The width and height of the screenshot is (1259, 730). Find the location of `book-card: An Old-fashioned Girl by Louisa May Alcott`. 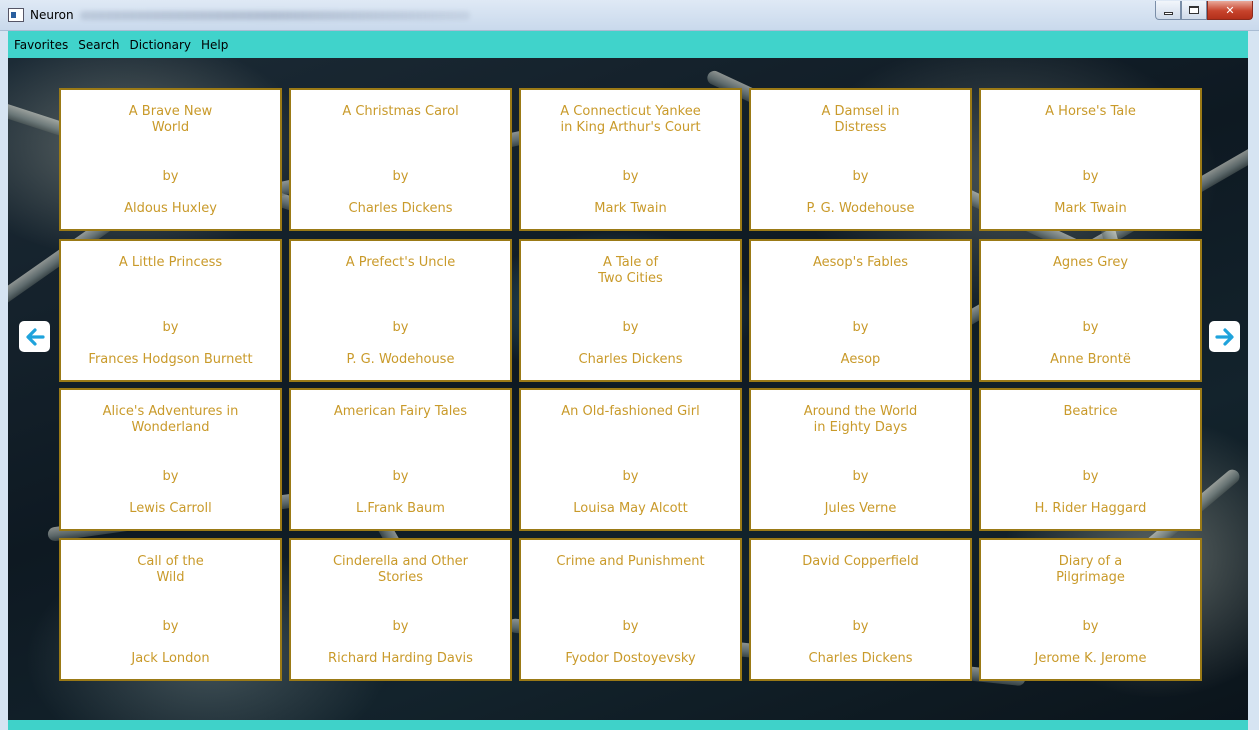

book-card: An Old-fashioned Girl by Louisa May Alcott is located at coordinates (630, 459).